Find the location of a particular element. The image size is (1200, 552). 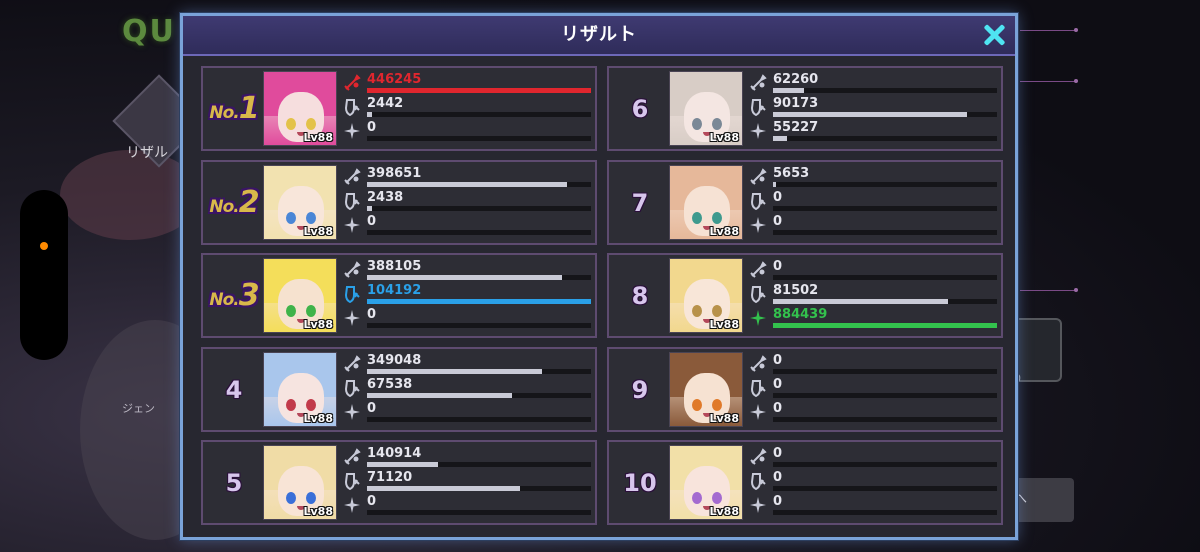

rank-badge: 7 is located at coordinates (640, 202).